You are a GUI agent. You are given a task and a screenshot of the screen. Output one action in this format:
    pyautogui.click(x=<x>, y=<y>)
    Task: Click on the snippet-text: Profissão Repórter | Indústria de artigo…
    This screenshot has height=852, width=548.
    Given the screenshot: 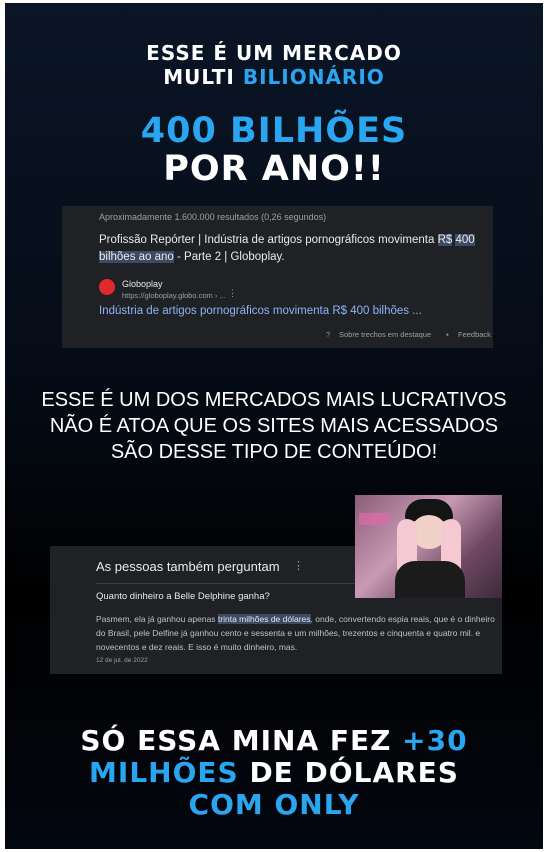 What is the action you would take?
    pyautogui.click(x=291, y=249)
    